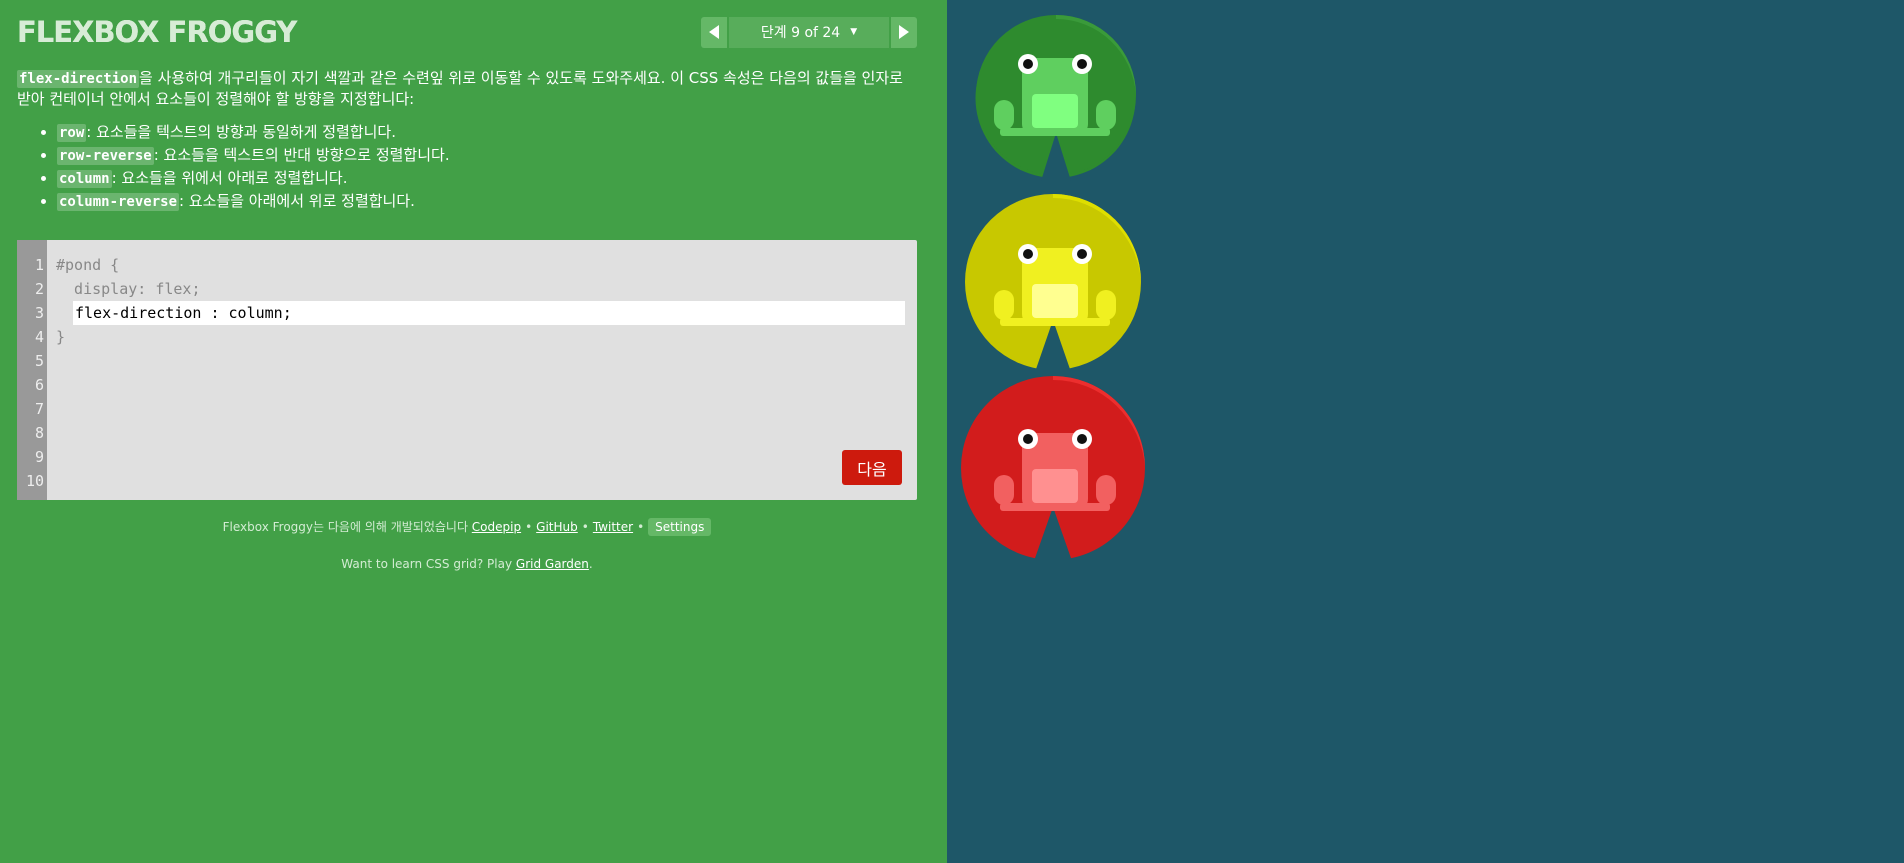 This screenshot has width=1904, height=863. I want to click on promo-text: Want to learn CSS grid? Play, so click(428, 564).